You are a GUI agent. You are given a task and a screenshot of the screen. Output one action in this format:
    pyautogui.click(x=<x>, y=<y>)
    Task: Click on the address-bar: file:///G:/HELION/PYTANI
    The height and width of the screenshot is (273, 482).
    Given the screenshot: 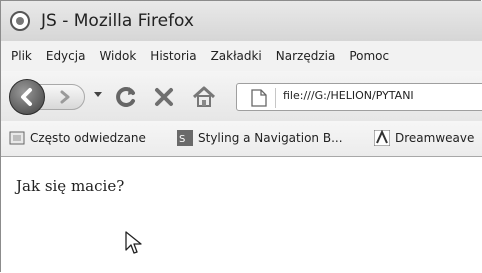 What is the action you would take?
    pyautogui.click(x=359, y=97)
    